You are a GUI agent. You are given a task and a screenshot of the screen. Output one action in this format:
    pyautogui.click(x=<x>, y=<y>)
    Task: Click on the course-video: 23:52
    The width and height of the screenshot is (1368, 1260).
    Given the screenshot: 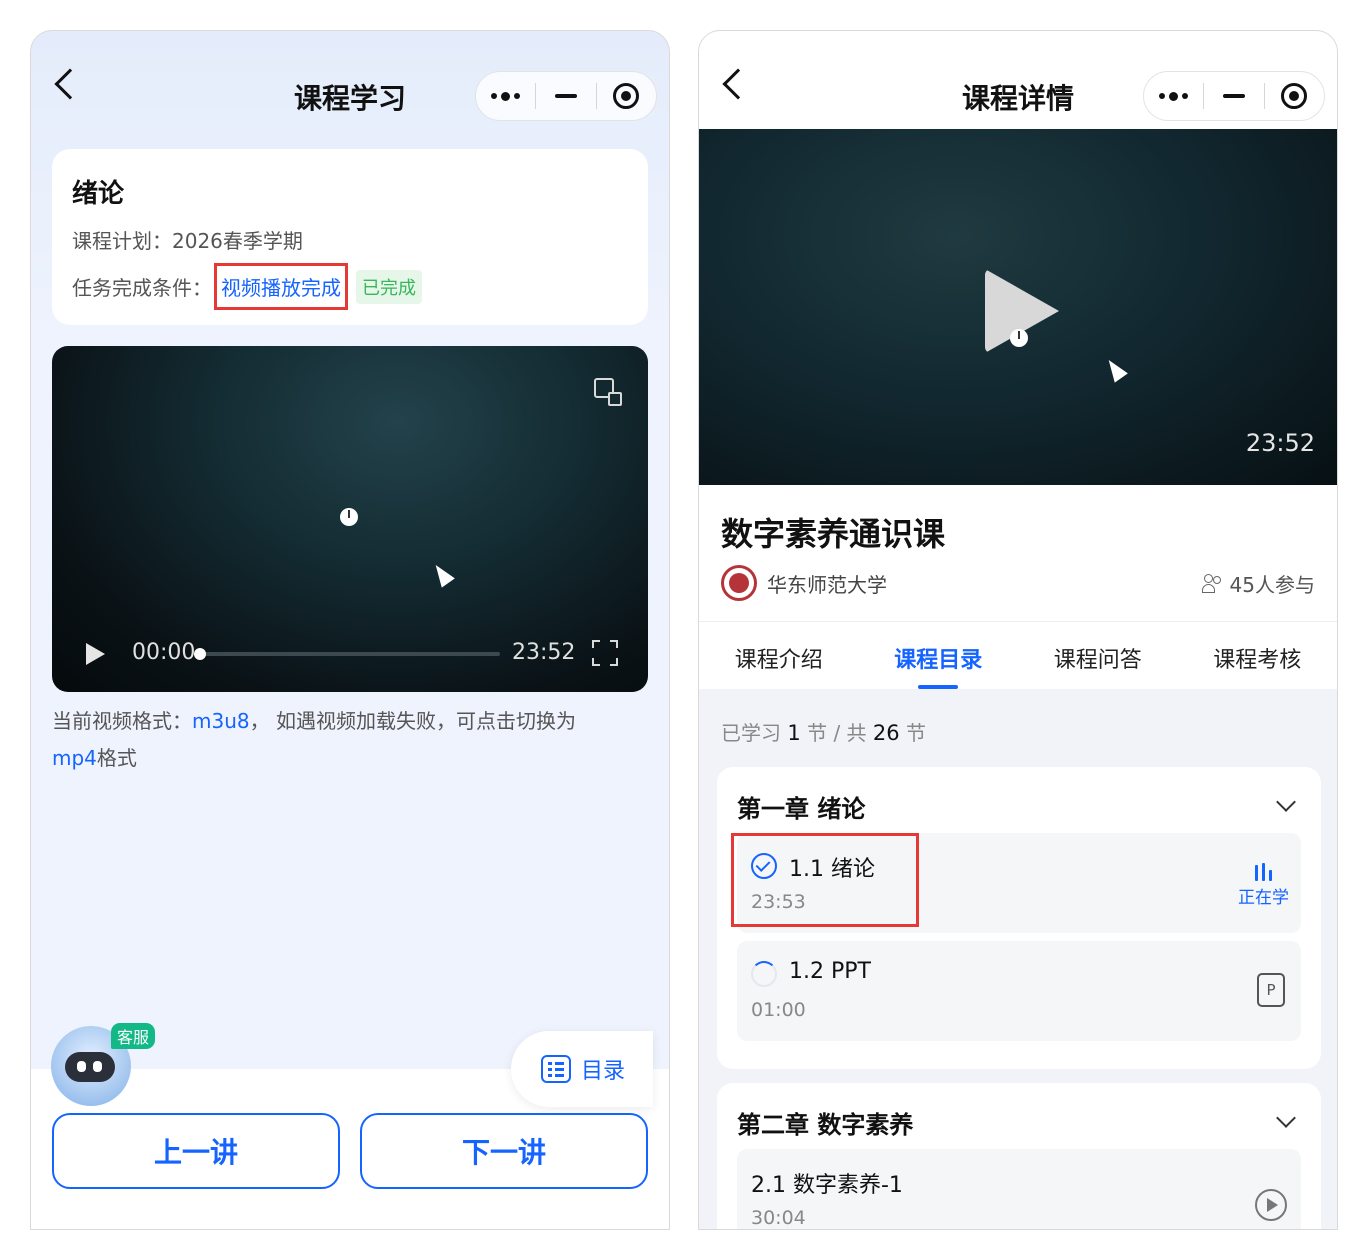 What is the action you would take?
    pyautogui.click(x=1018, y=307)
    